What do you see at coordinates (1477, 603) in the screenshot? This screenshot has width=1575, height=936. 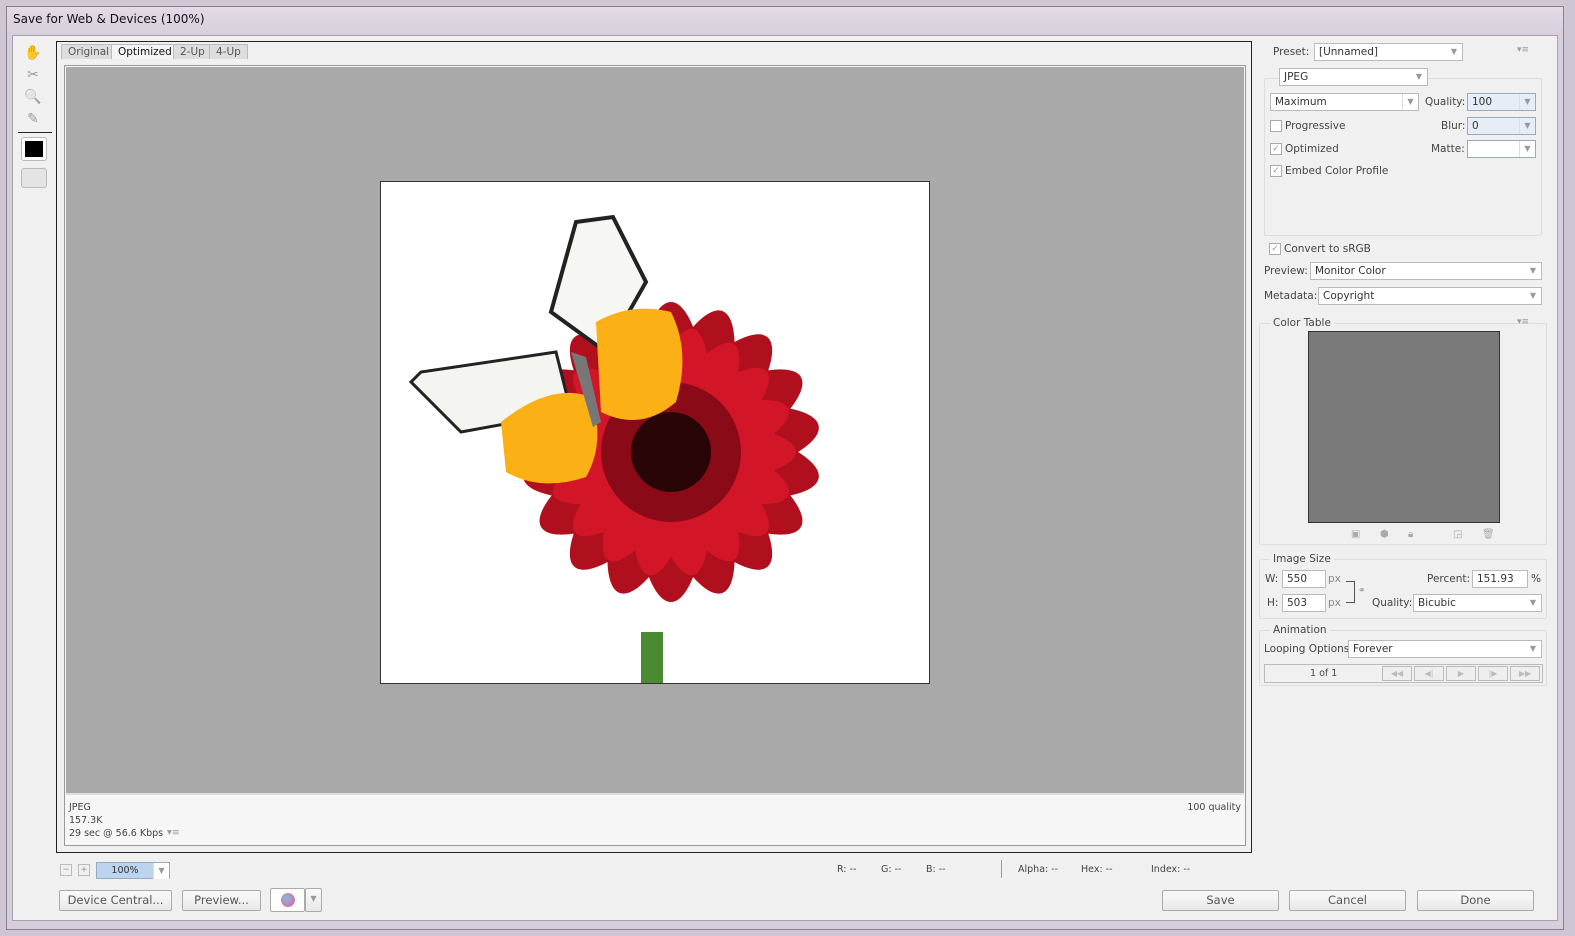 I see `resample-quality-select: Bicubic ▼` at bounding box center [1477, 603].